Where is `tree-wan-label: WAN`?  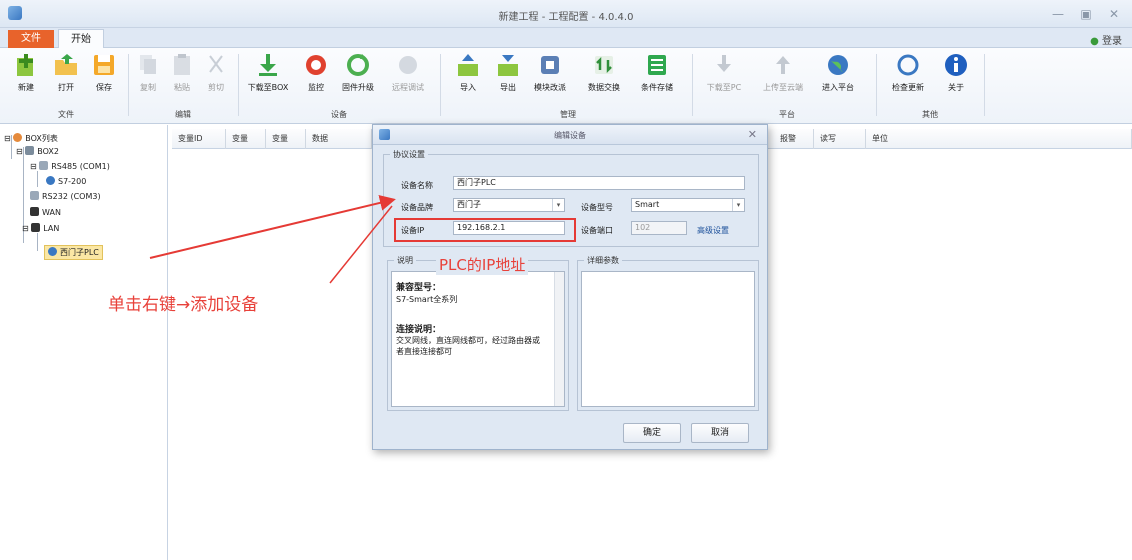
tree-wan-label: WAN is located at coordinates (51, 212).